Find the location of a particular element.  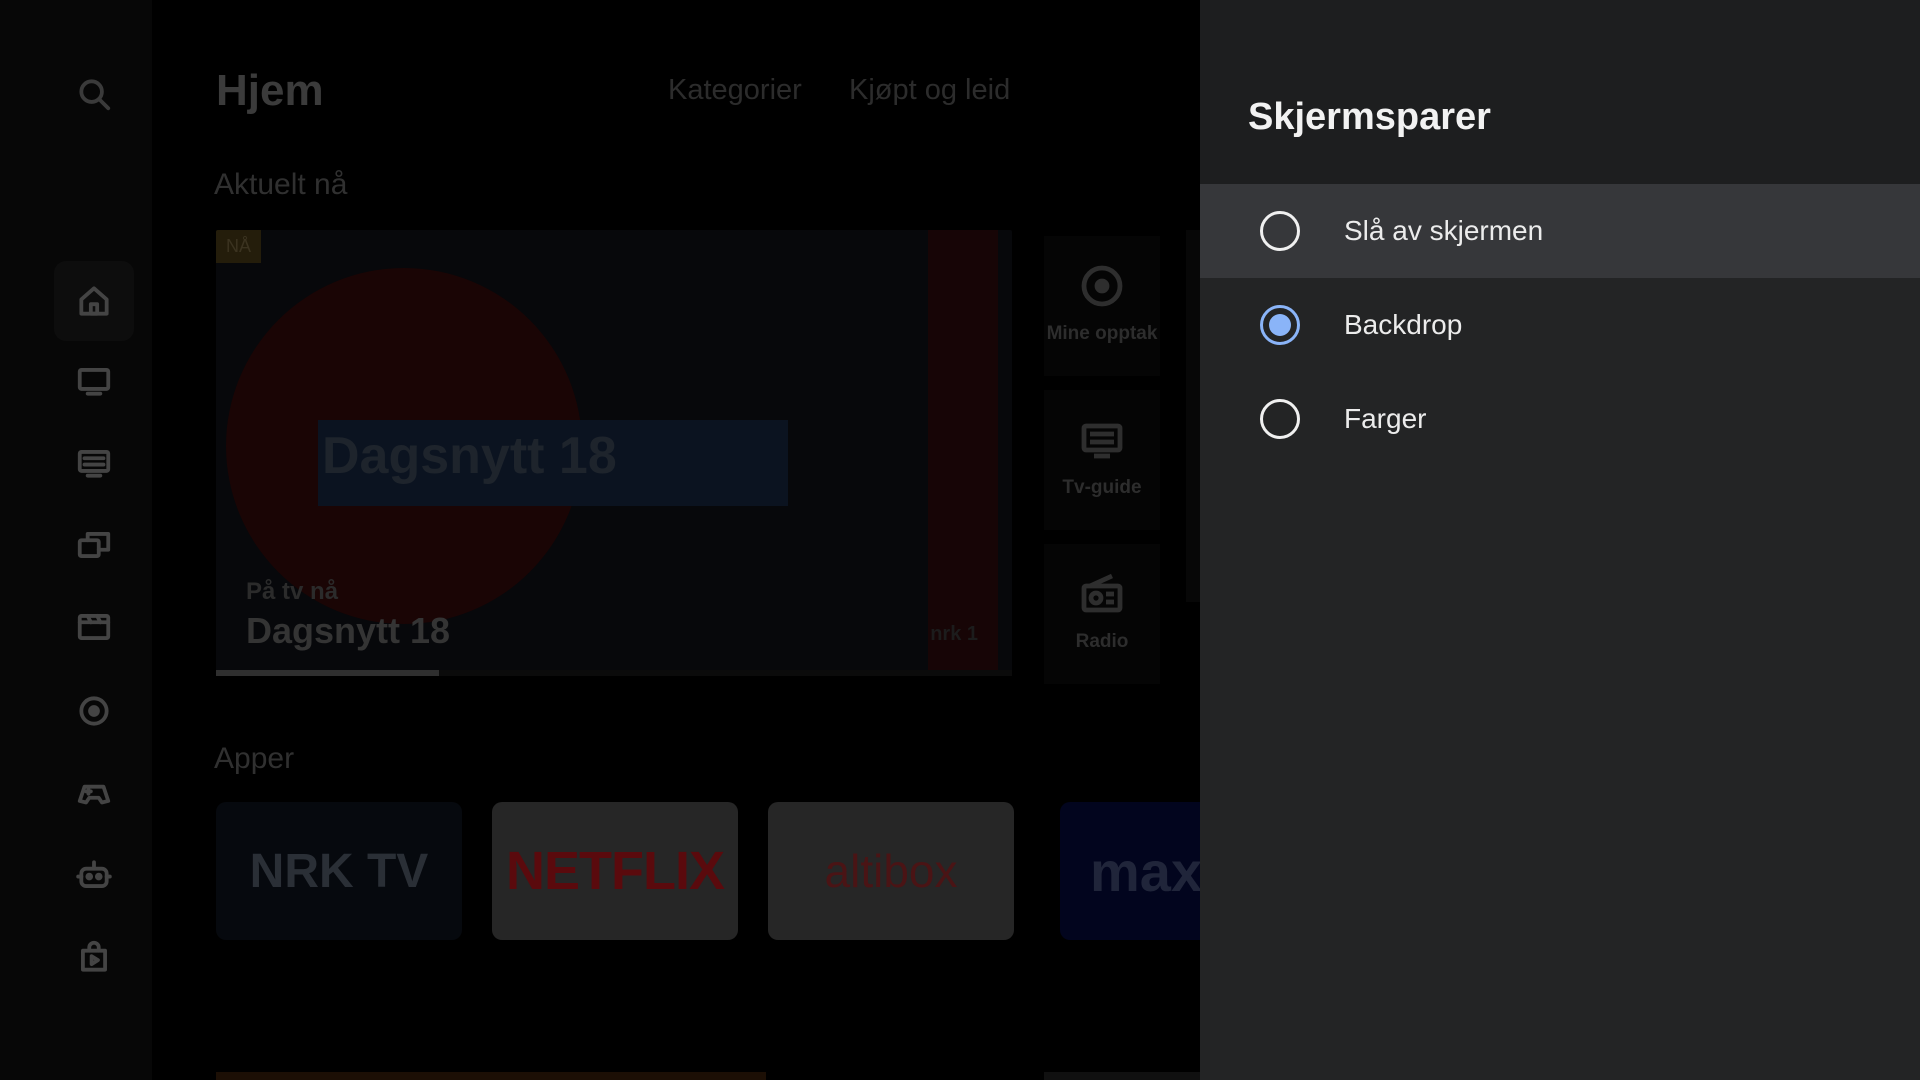

panel-header: Skjermsparer is located at coordinates (1560, 92).